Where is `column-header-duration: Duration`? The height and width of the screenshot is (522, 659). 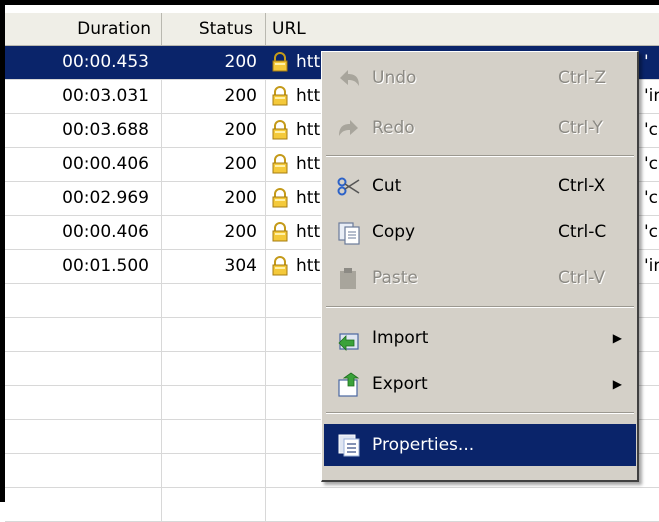 column-header-duration: Duration is located at coordinates (83, 29).